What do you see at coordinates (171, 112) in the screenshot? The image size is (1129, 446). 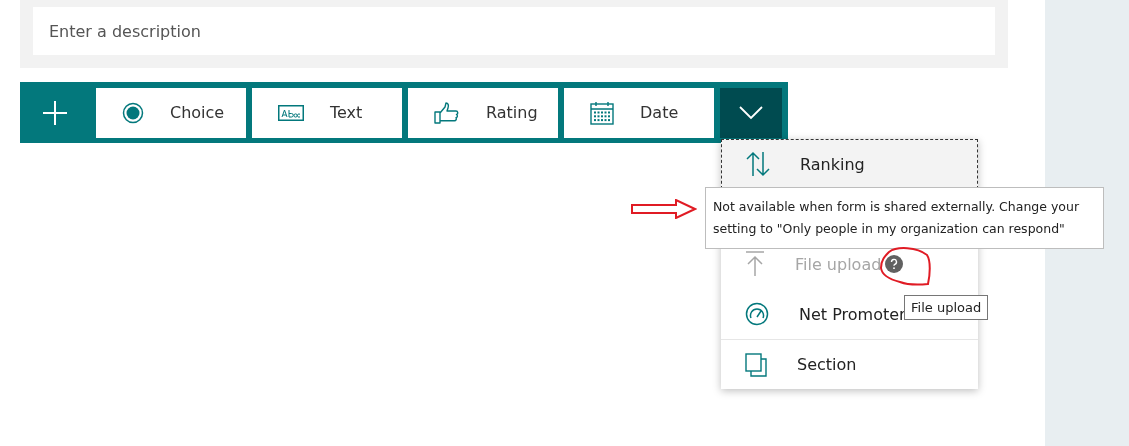 I see `choice-type-button: Choice` at bounding box center [171, 112].